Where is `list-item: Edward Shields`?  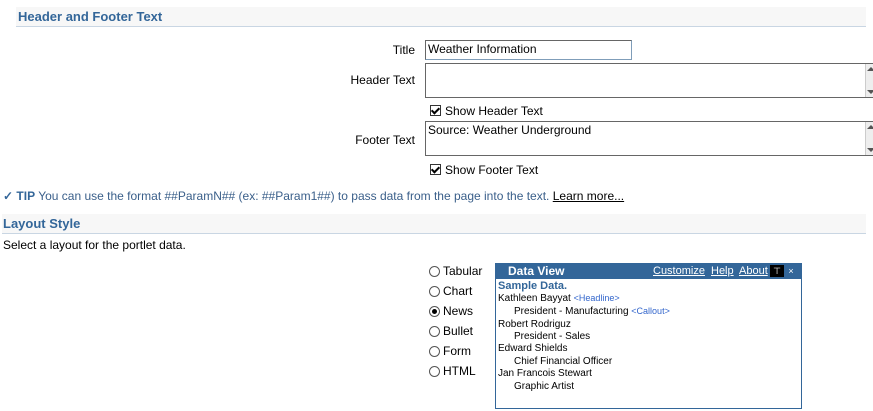 list-item: Edward Shields is located at coordinates (533, 348).